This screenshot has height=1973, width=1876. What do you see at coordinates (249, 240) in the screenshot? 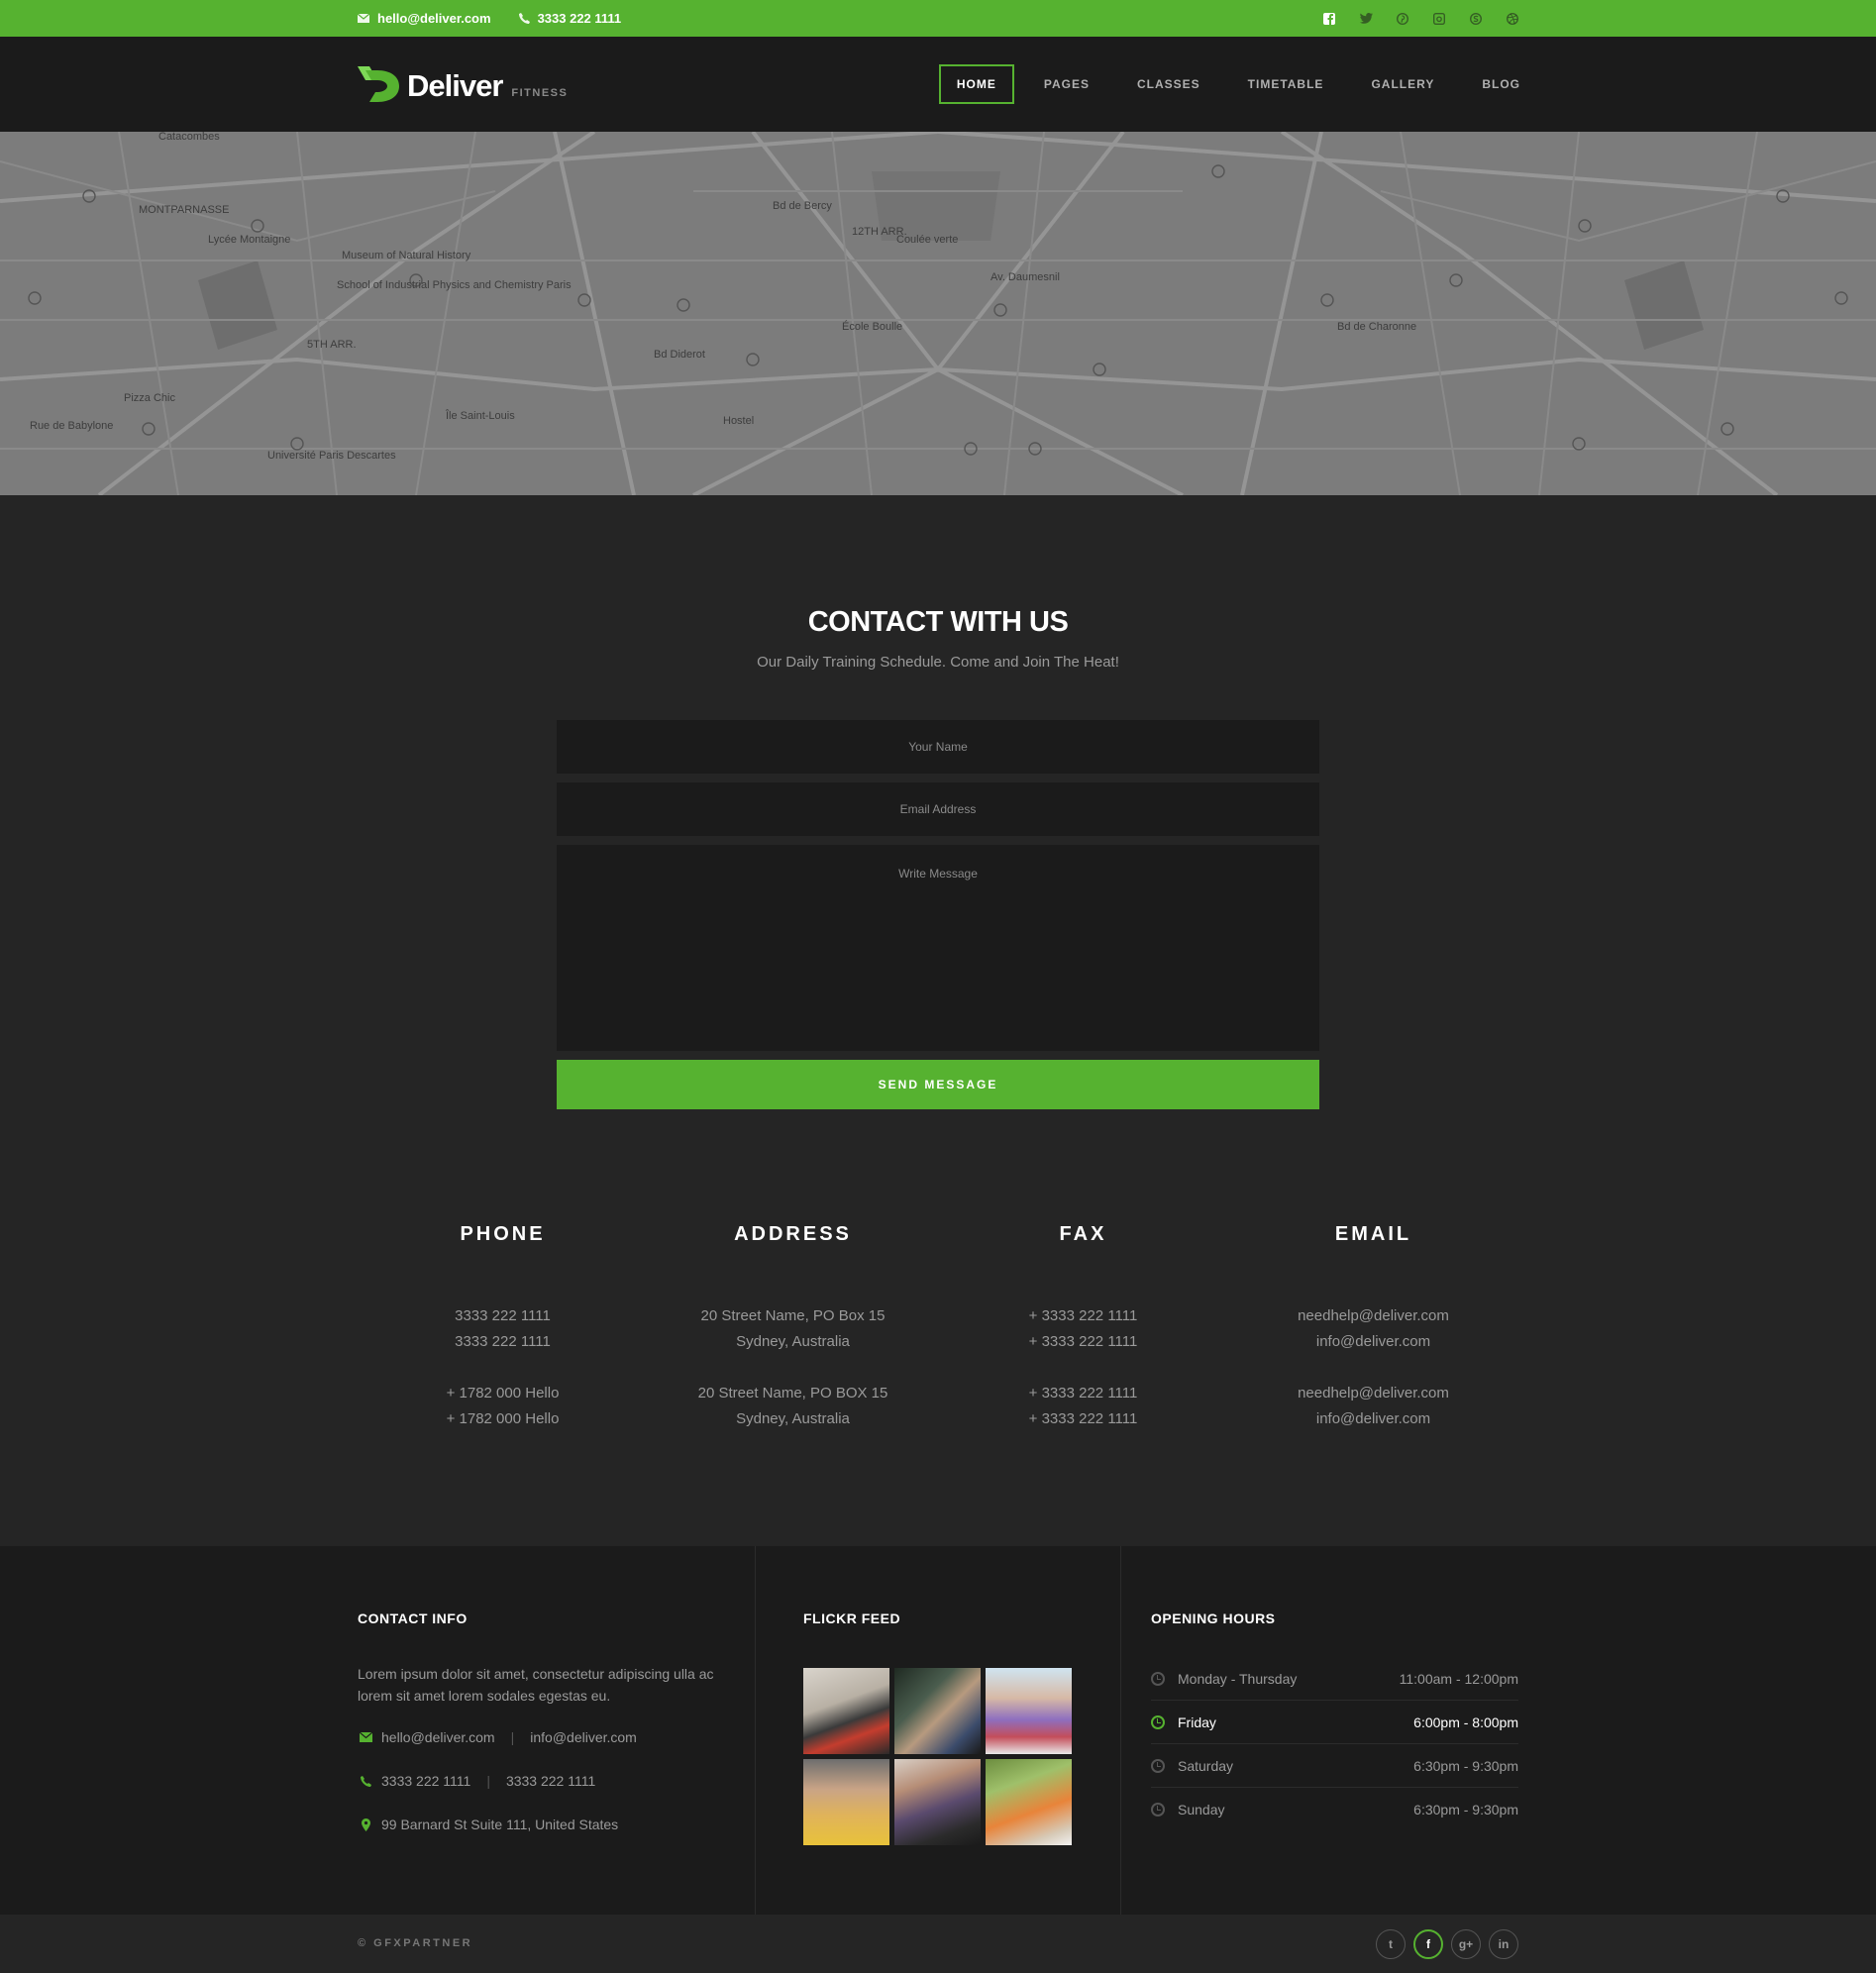
I see `map-label: Lycée Montaigne` at bounding box center [249, 240].